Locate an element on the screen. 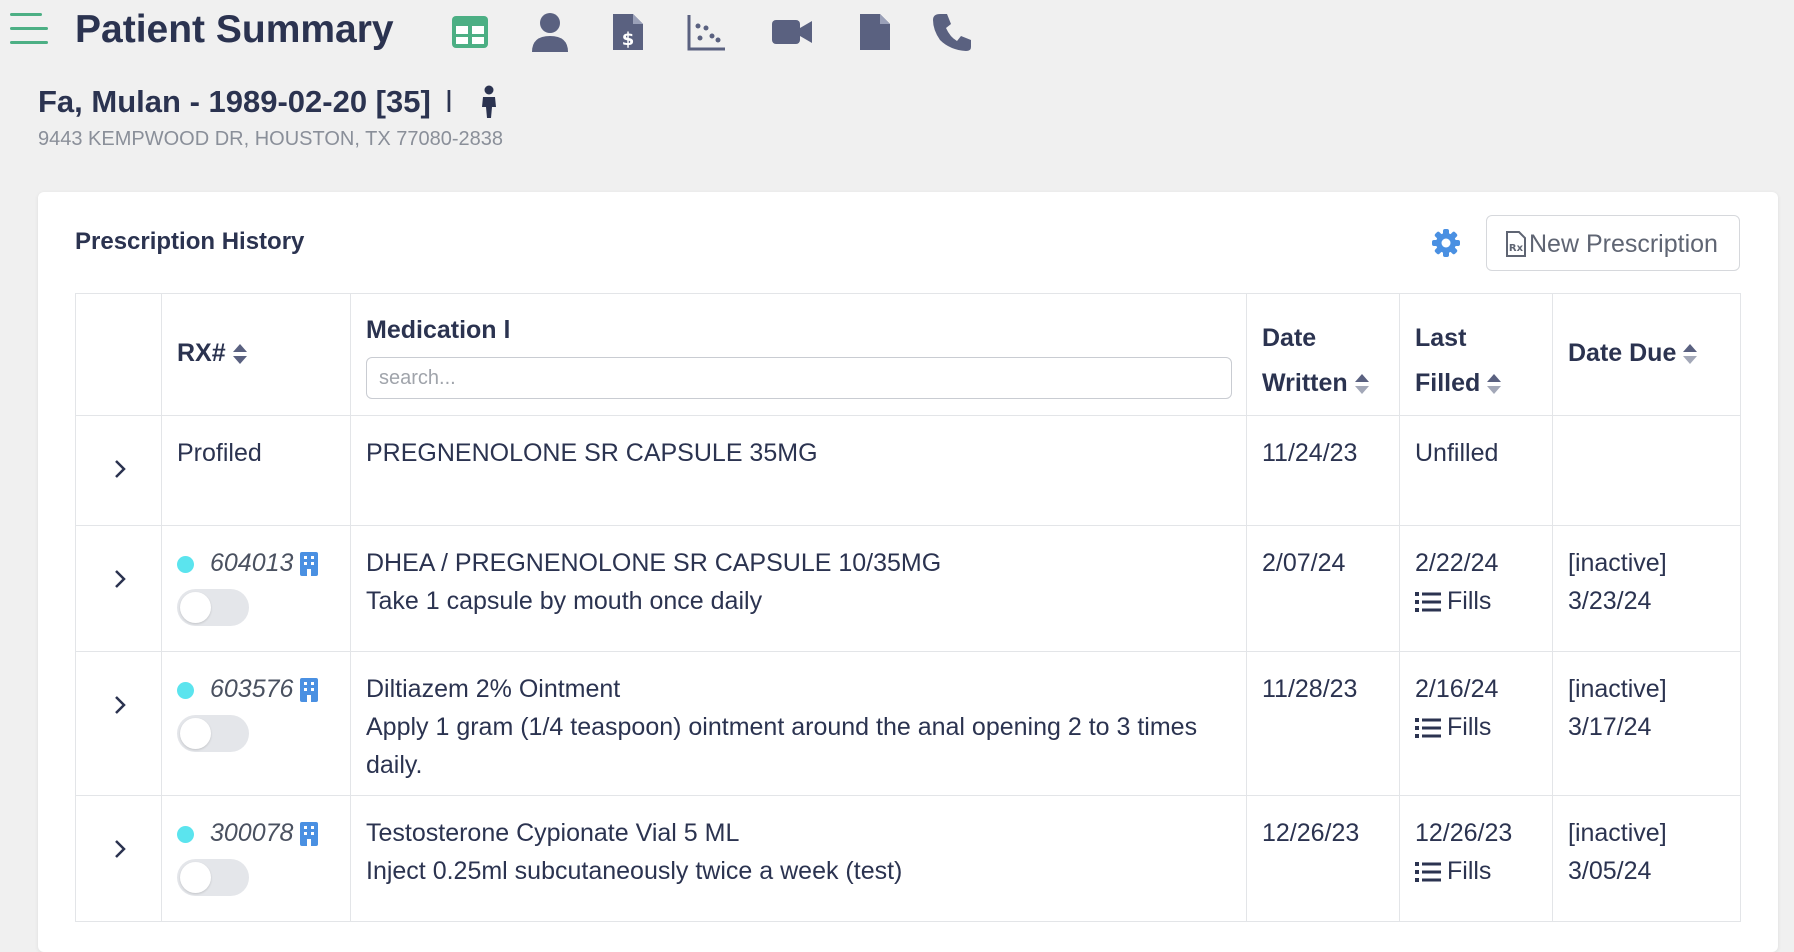  new-prescription-button: Rx New Prescription is located at coordinates (1613, 243).